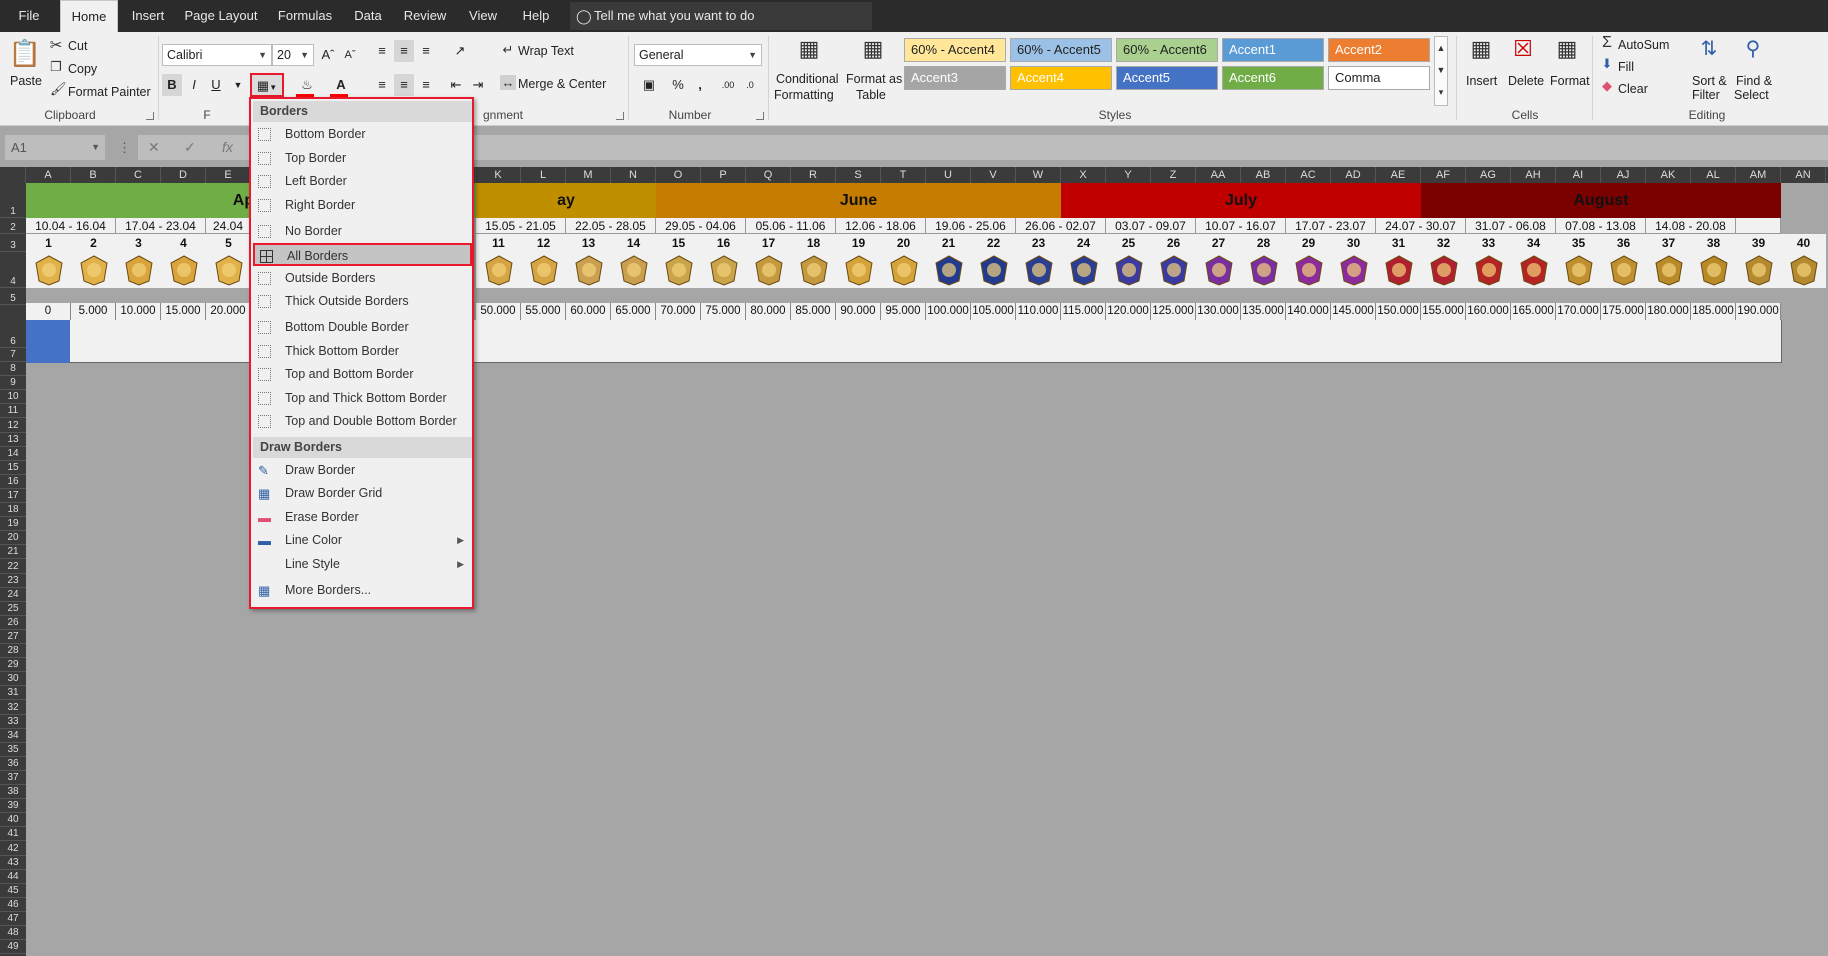 This screenshot has width=1828, height=956. What do you see at coordinates (13, 226) in the screenshot?
I see `row-header: 2` at bounding box center [13, 226].